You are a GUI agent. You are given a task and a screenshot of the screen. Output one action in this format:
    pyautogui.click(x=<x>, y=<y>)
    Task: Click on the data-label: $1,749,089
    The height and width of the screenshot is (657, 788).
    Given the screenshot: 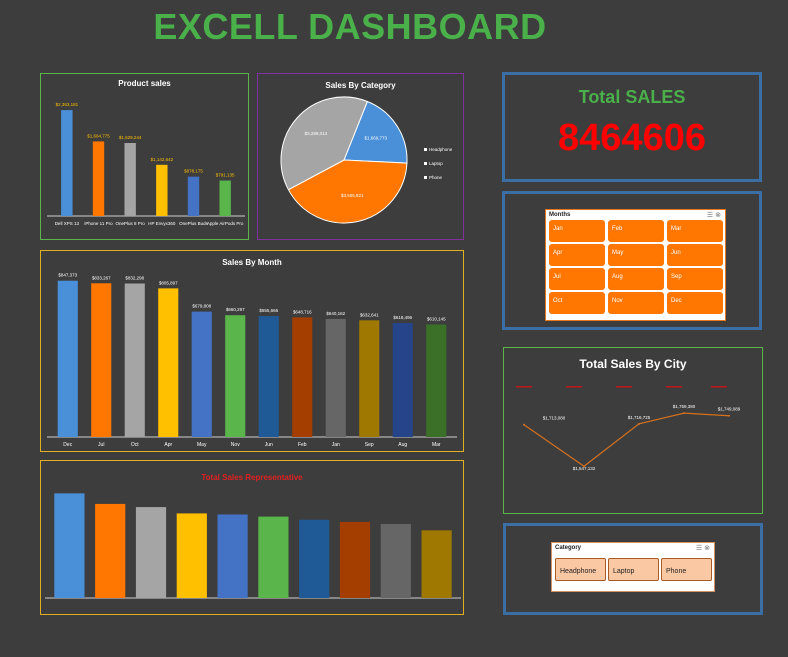 What is the action you would take?
    pyautogui.click(x=729, y=409)
    